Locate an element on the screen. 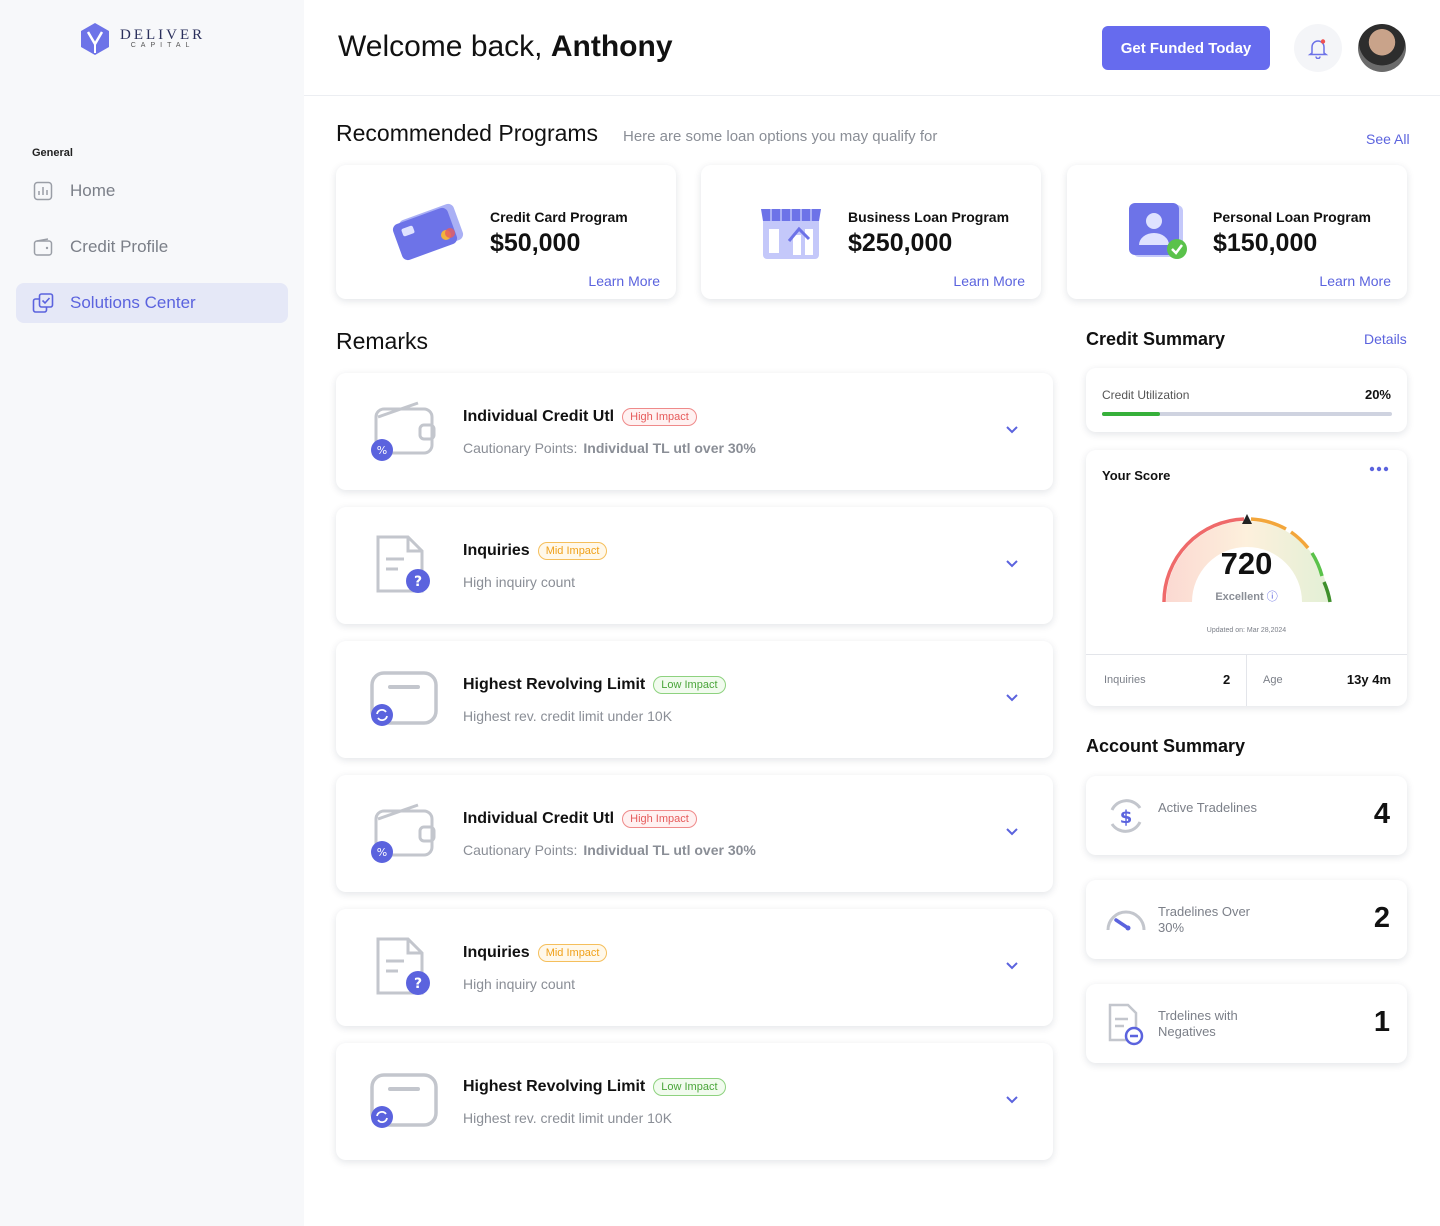 This screenshot has height=1226, width=1440. score-rating: Excellent ⓘ is located at coordinates (1246, 596).